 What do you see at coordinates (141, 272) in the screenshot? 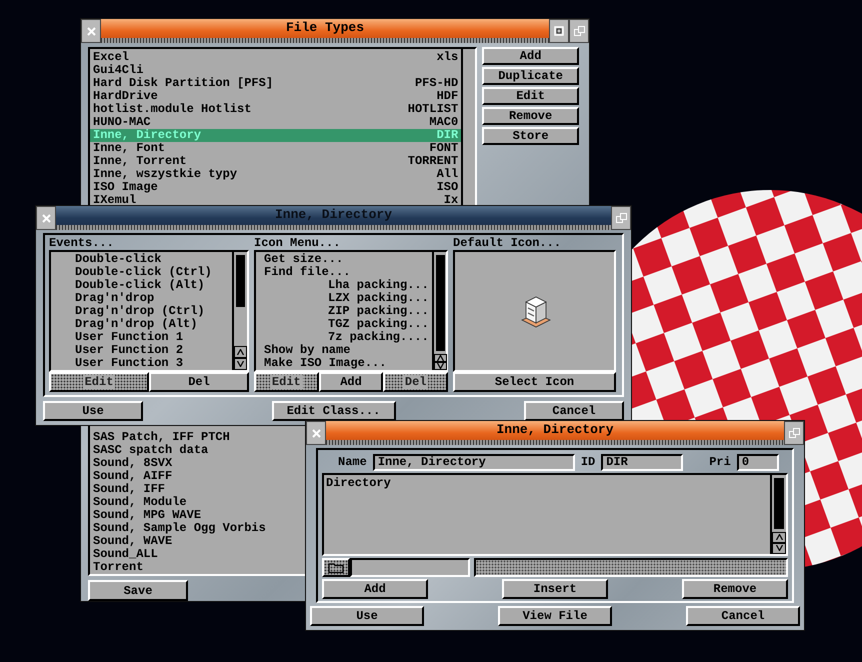
I see `list-item: Double-click (Ctrl)` at bounding box center [141, 272].